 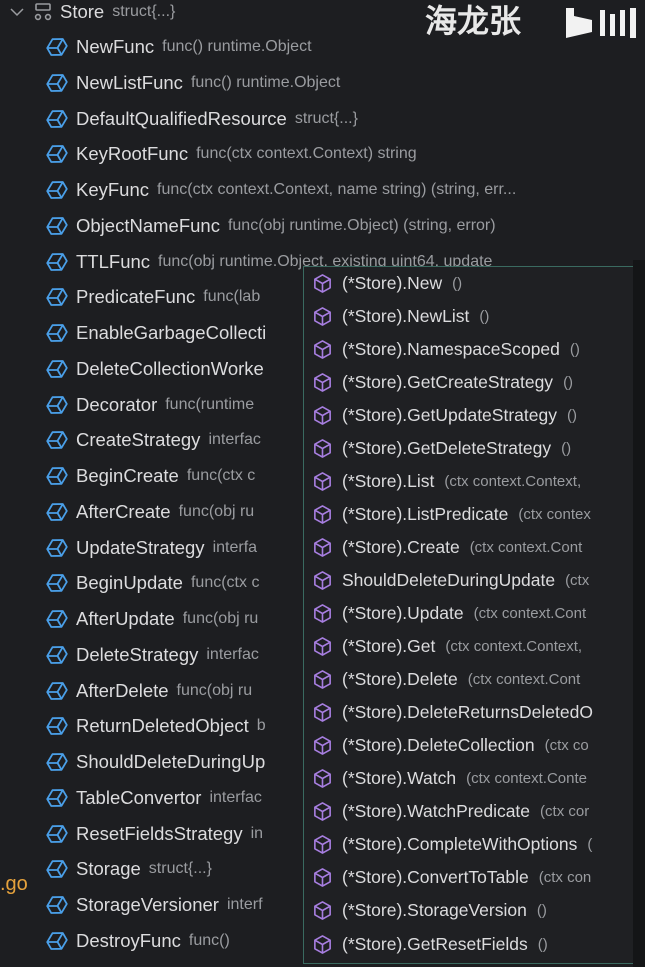 I want to click on tree-item-field: BeginUpdate func(ctx c, so click(x=152, y=583).